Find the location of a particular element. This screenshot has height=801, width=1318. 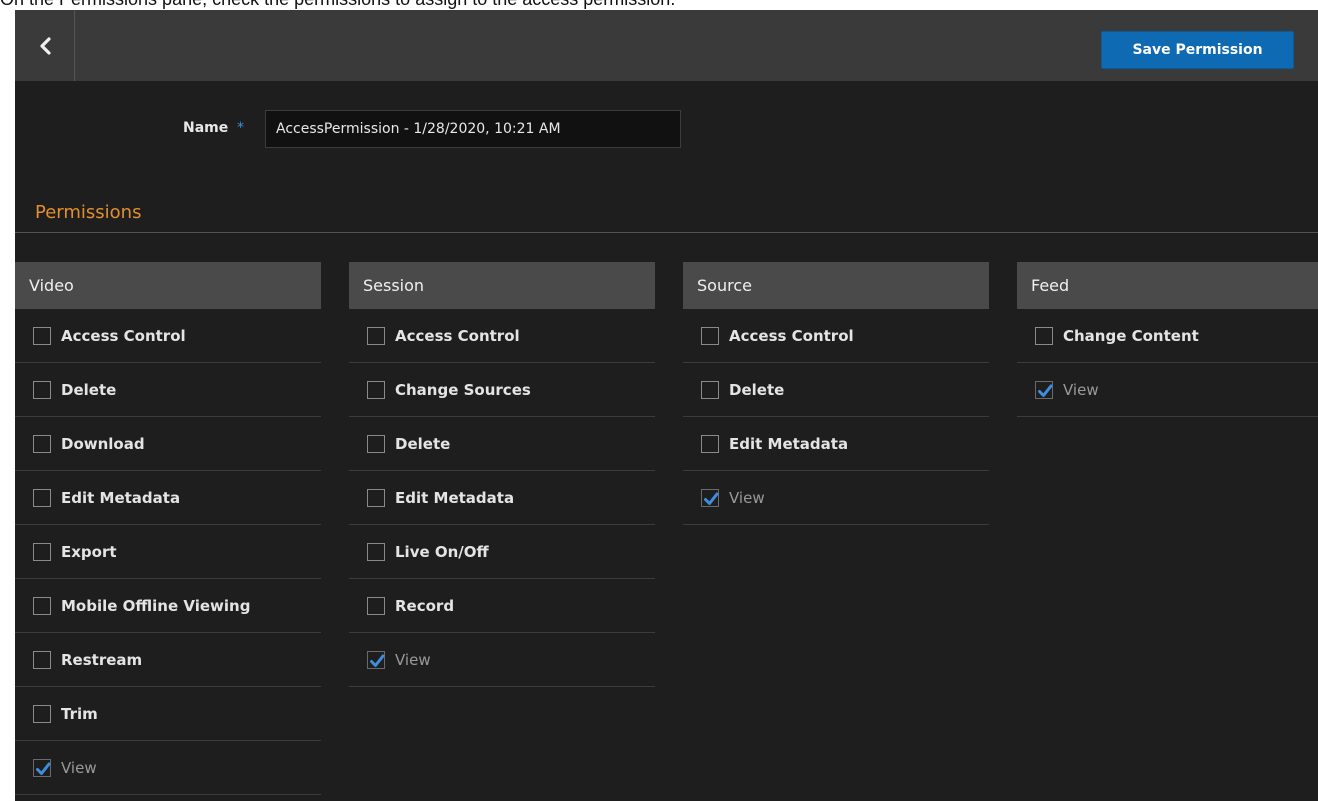

column-header: Feed is located at coordinates (1167, 285).